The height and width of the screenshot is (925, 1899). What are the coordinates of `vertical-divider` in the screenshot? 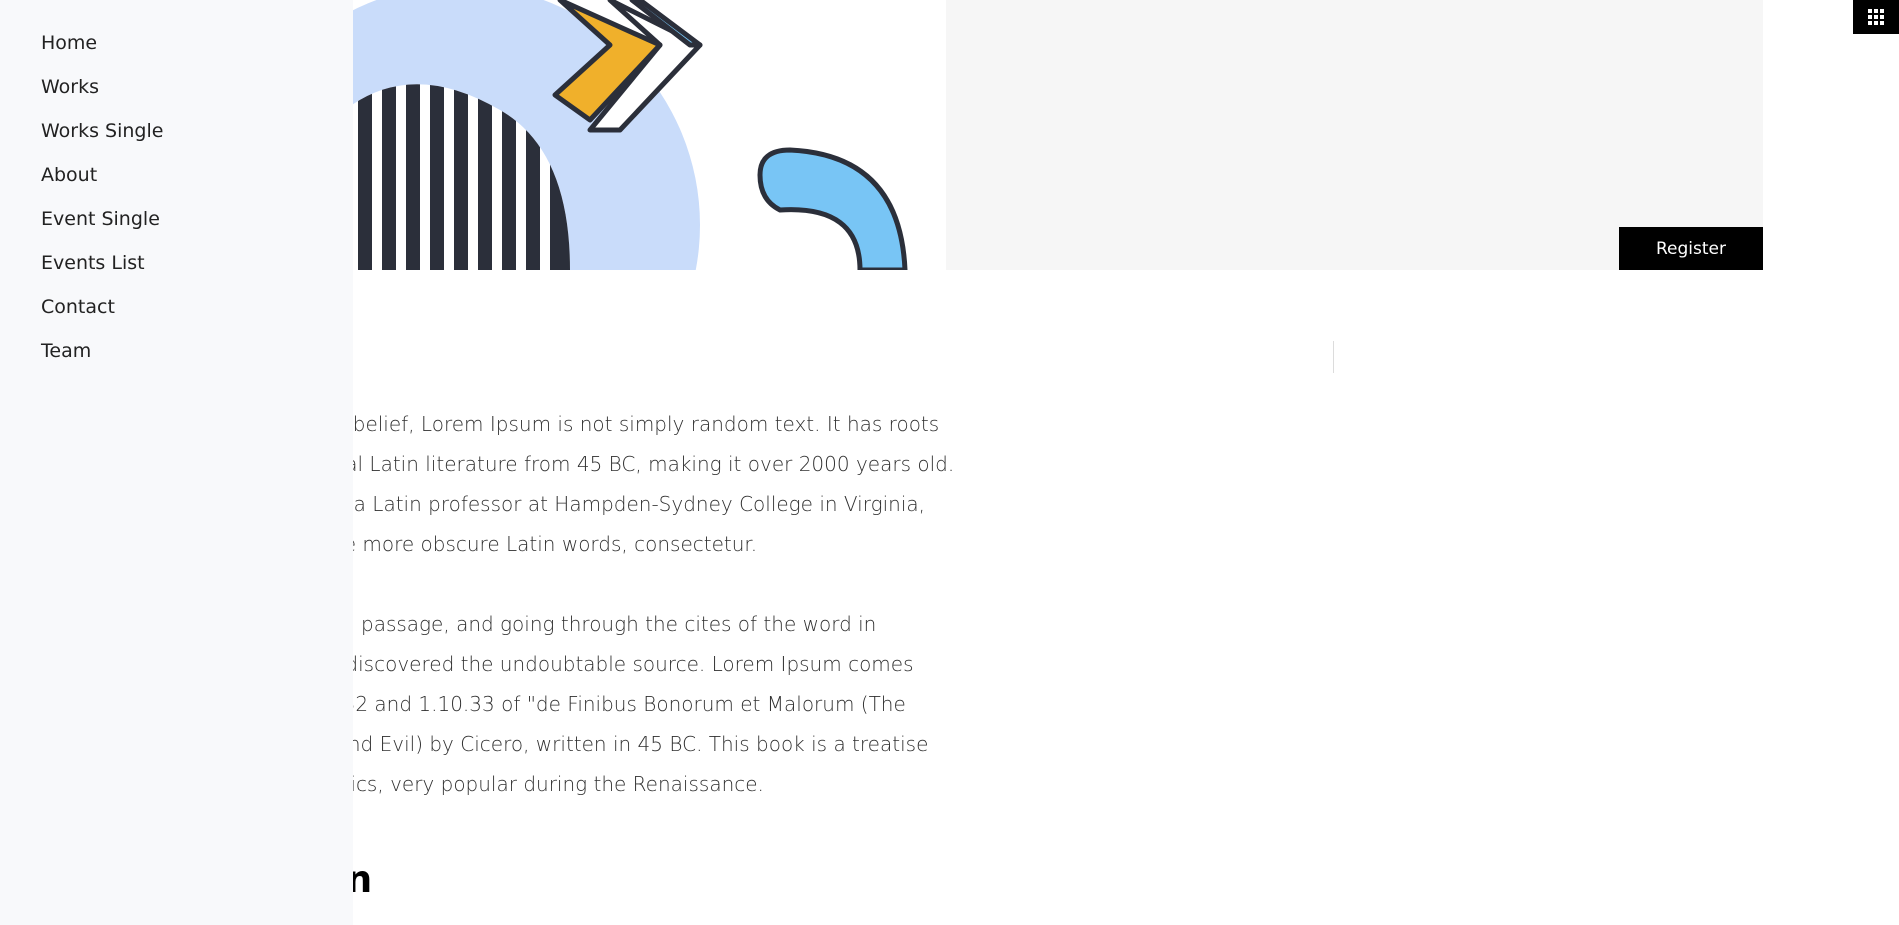 It's located at (1333, 357).